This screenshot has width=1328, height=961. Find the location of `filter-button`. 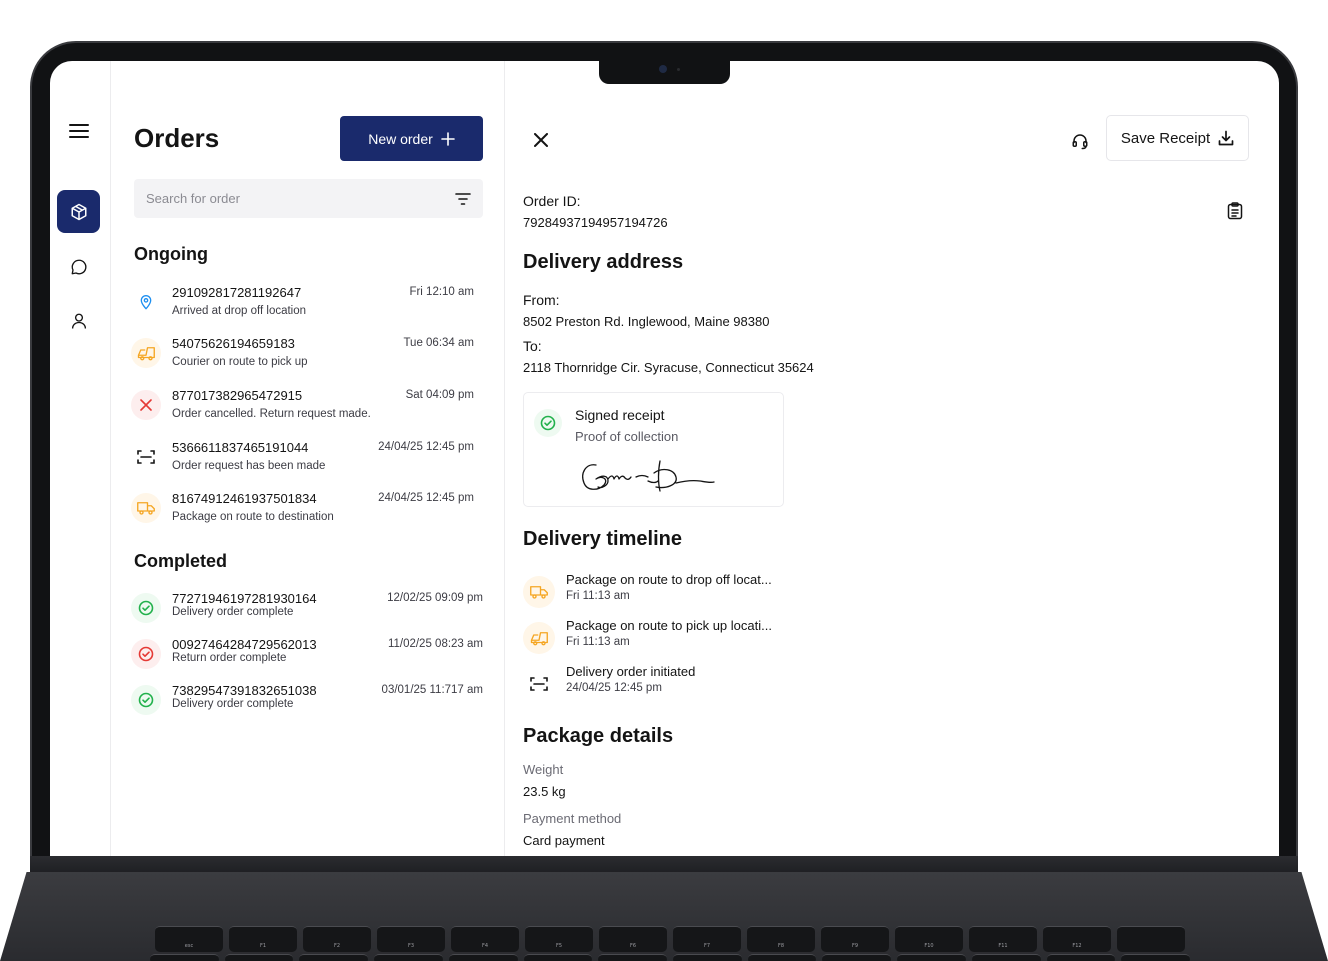

filter-button is located at coordinates (463, 199).